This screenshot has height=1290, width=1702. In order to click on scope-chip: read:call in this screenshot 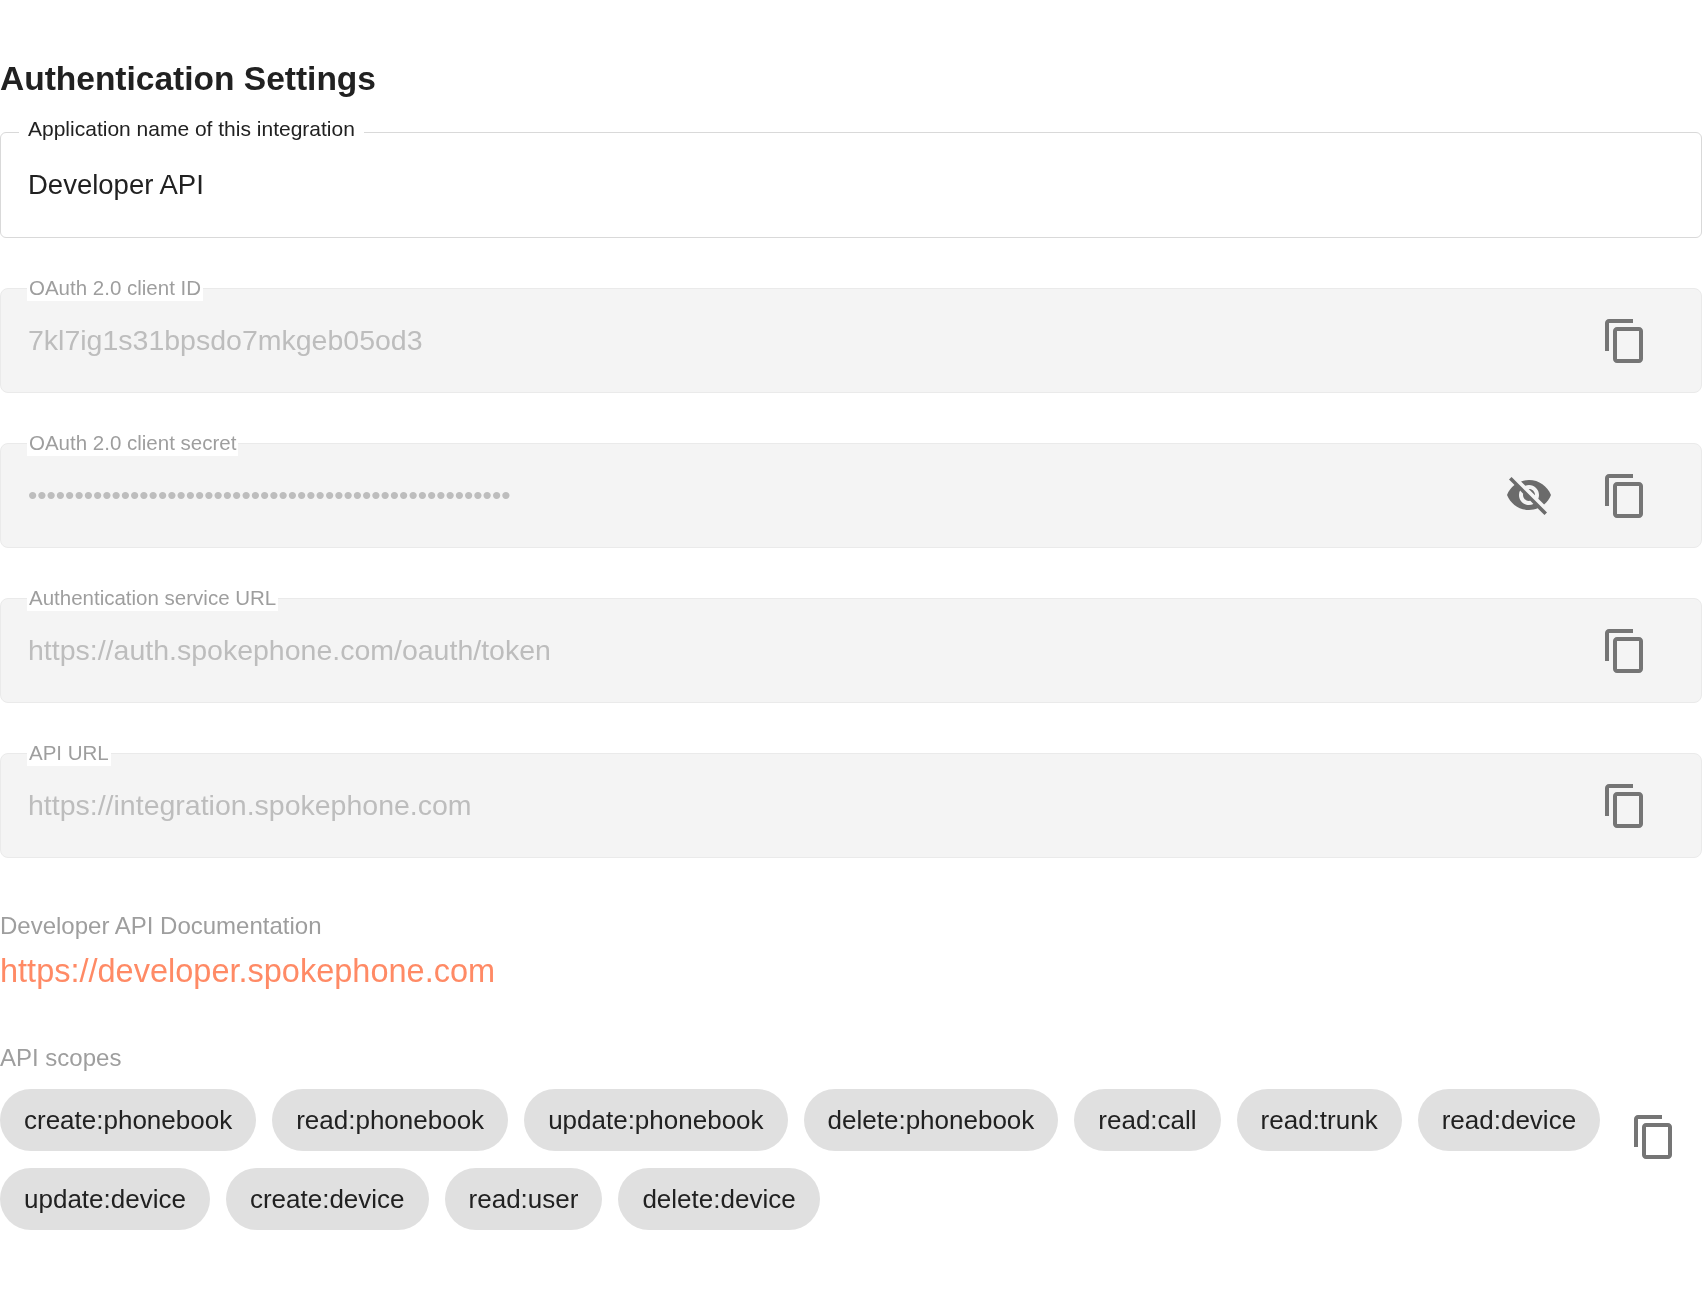, I will do `click(1147, 1120)`.